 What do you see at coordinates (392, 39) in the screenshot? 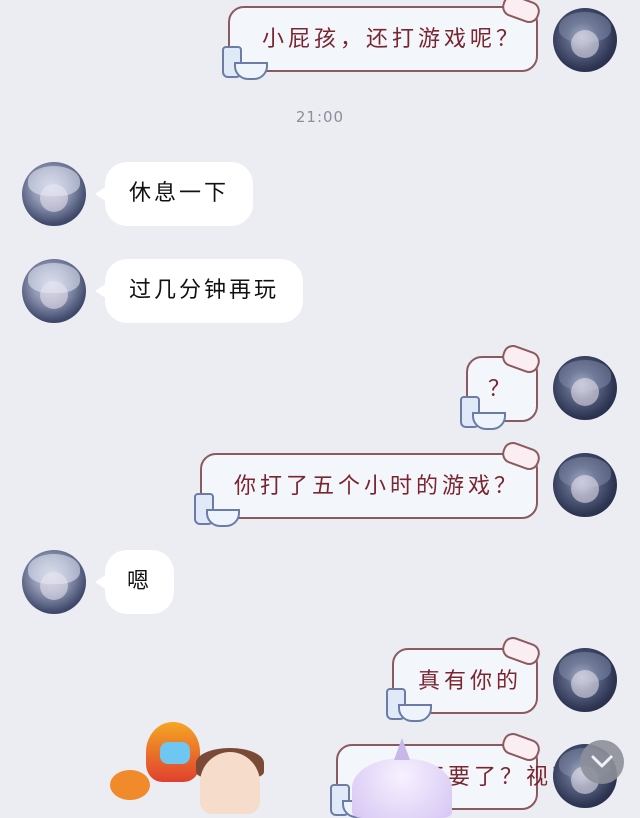
I see `message-text: 小屁孩，还打游戏呢？` at bounding box center [392, 39].